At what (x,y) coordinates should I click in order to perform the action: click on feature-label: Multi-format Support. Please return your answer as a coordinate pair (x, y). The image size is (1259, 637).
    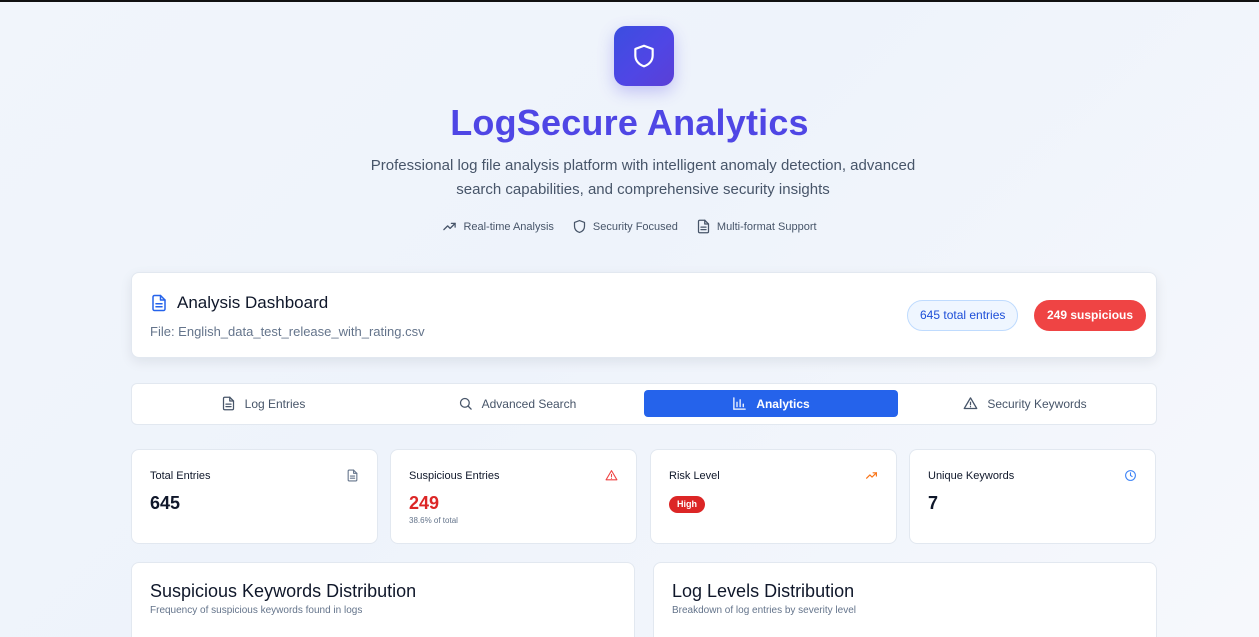
    Looking at the image, I should click on (766, 226).